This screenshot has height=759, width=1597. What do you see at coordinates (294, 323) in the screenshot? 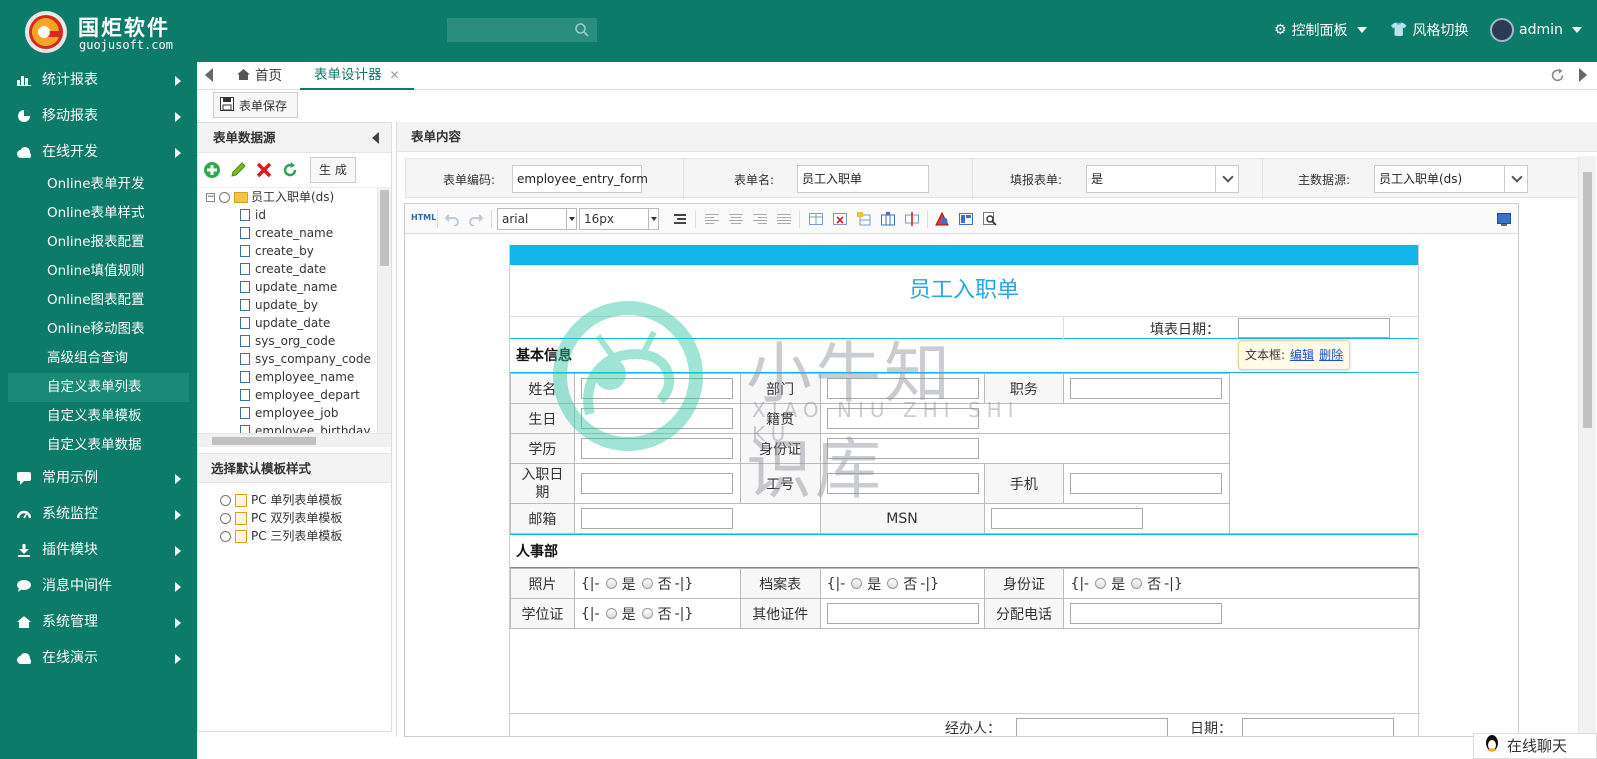
I see `tree-field: update_date` at bounding box center [294, 323].